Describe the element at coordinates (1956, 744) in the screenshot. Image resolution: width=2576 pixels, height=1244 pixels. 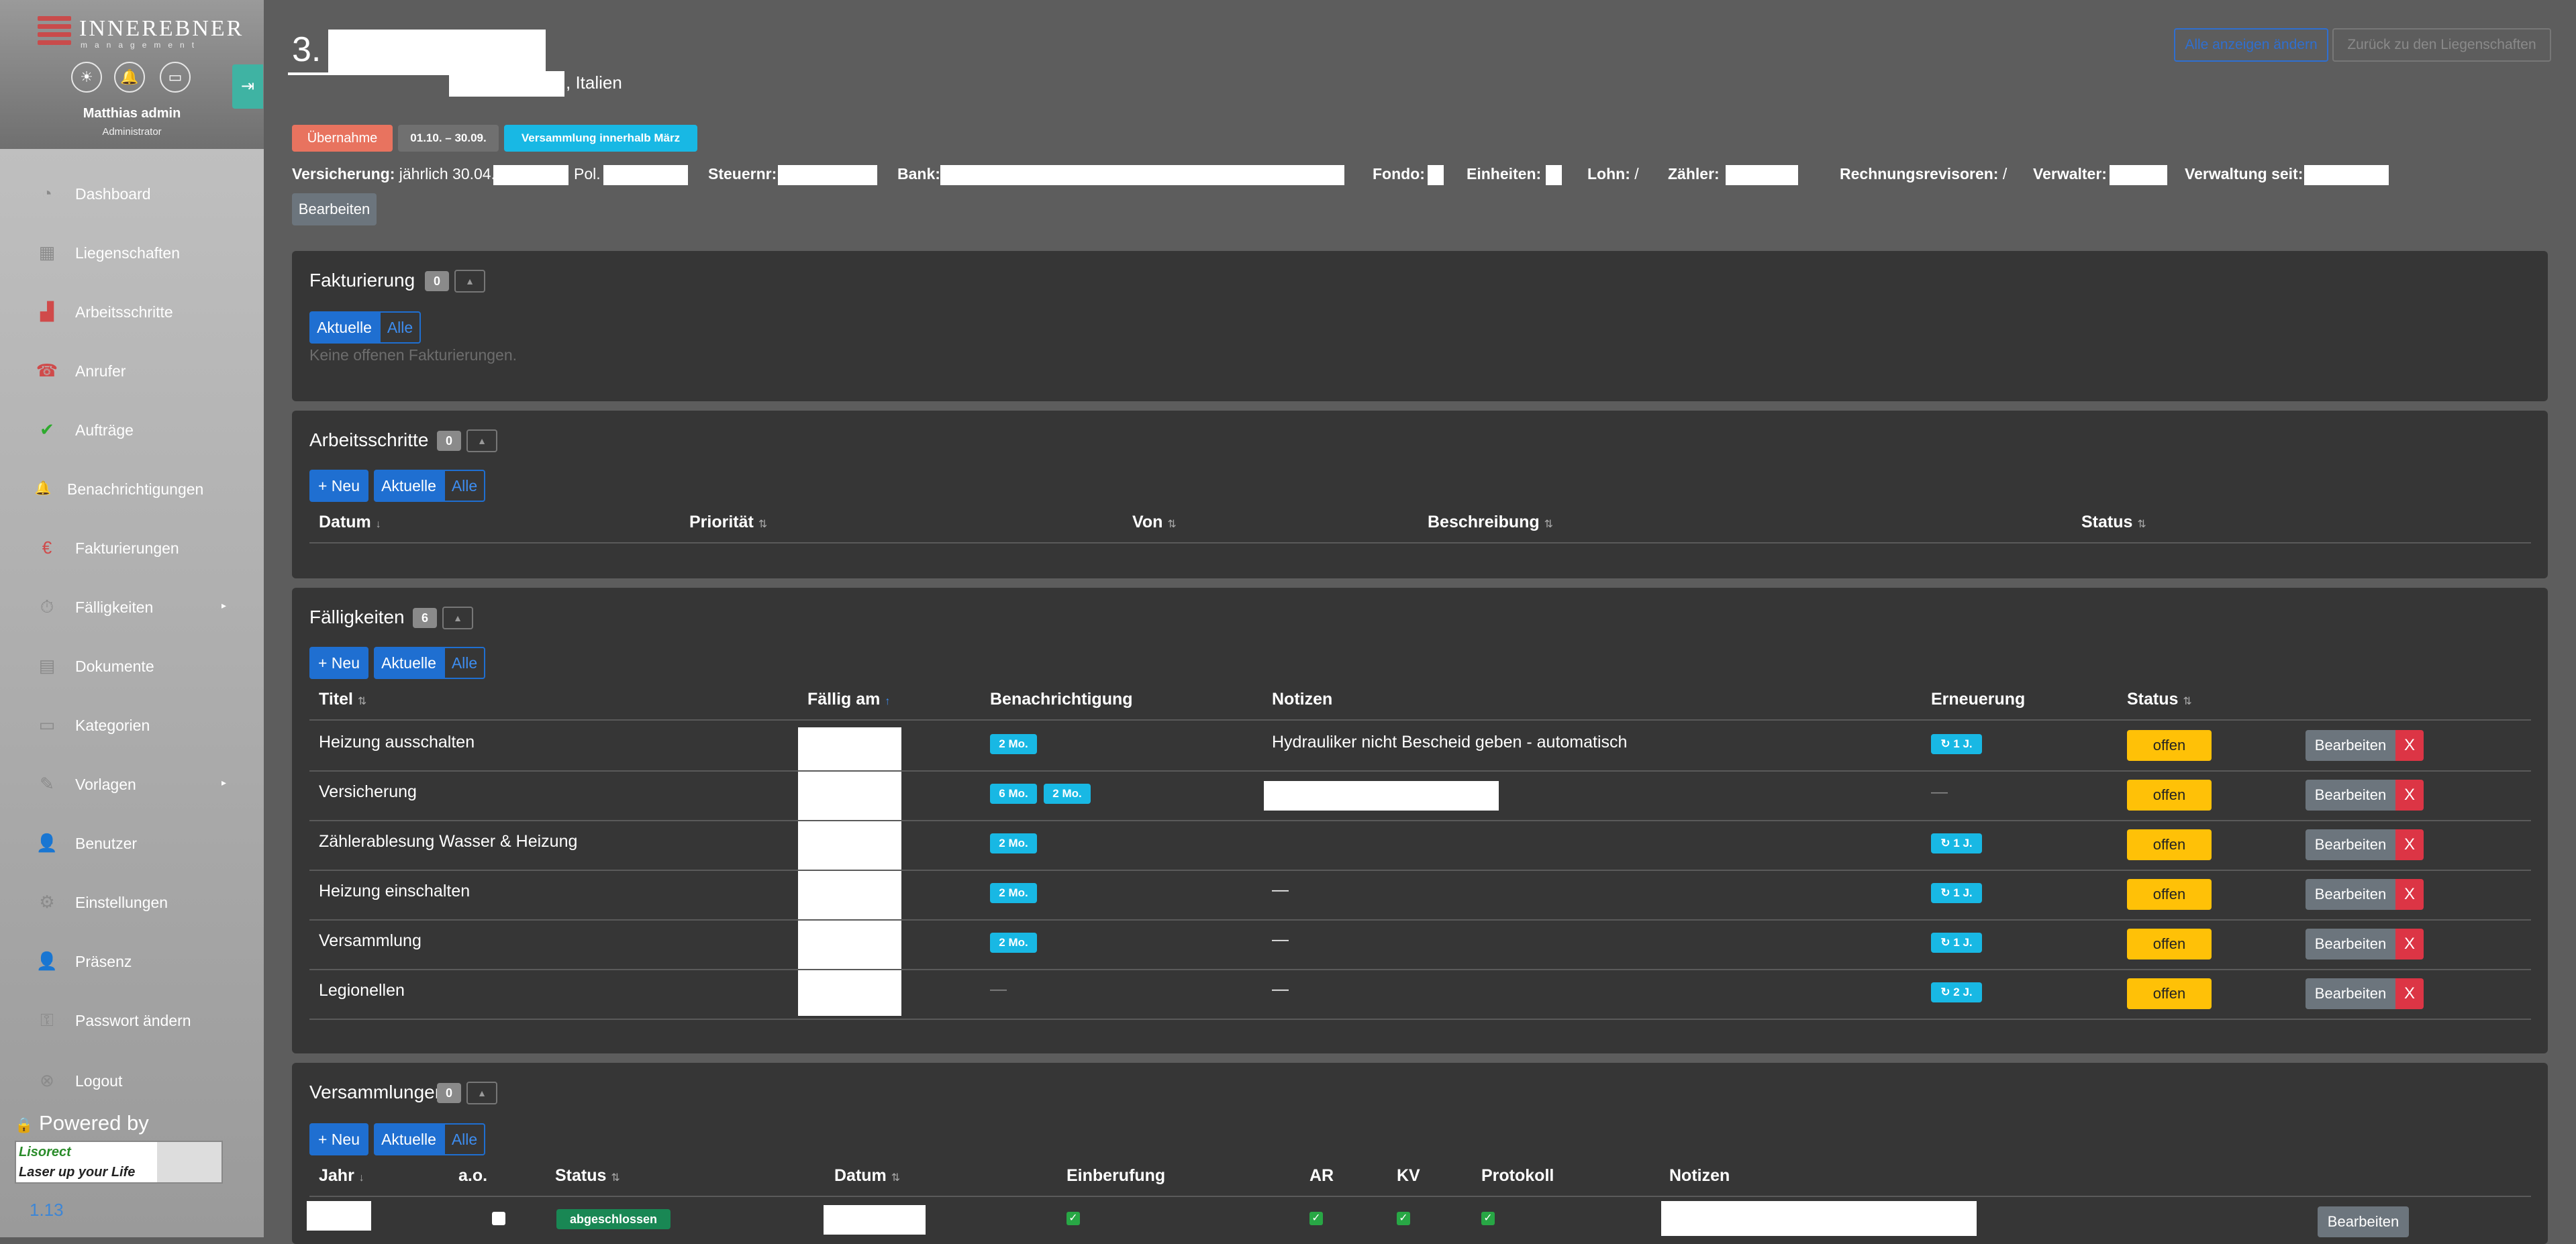
I see `renew-badge: ↻ 1 J.` at that location.